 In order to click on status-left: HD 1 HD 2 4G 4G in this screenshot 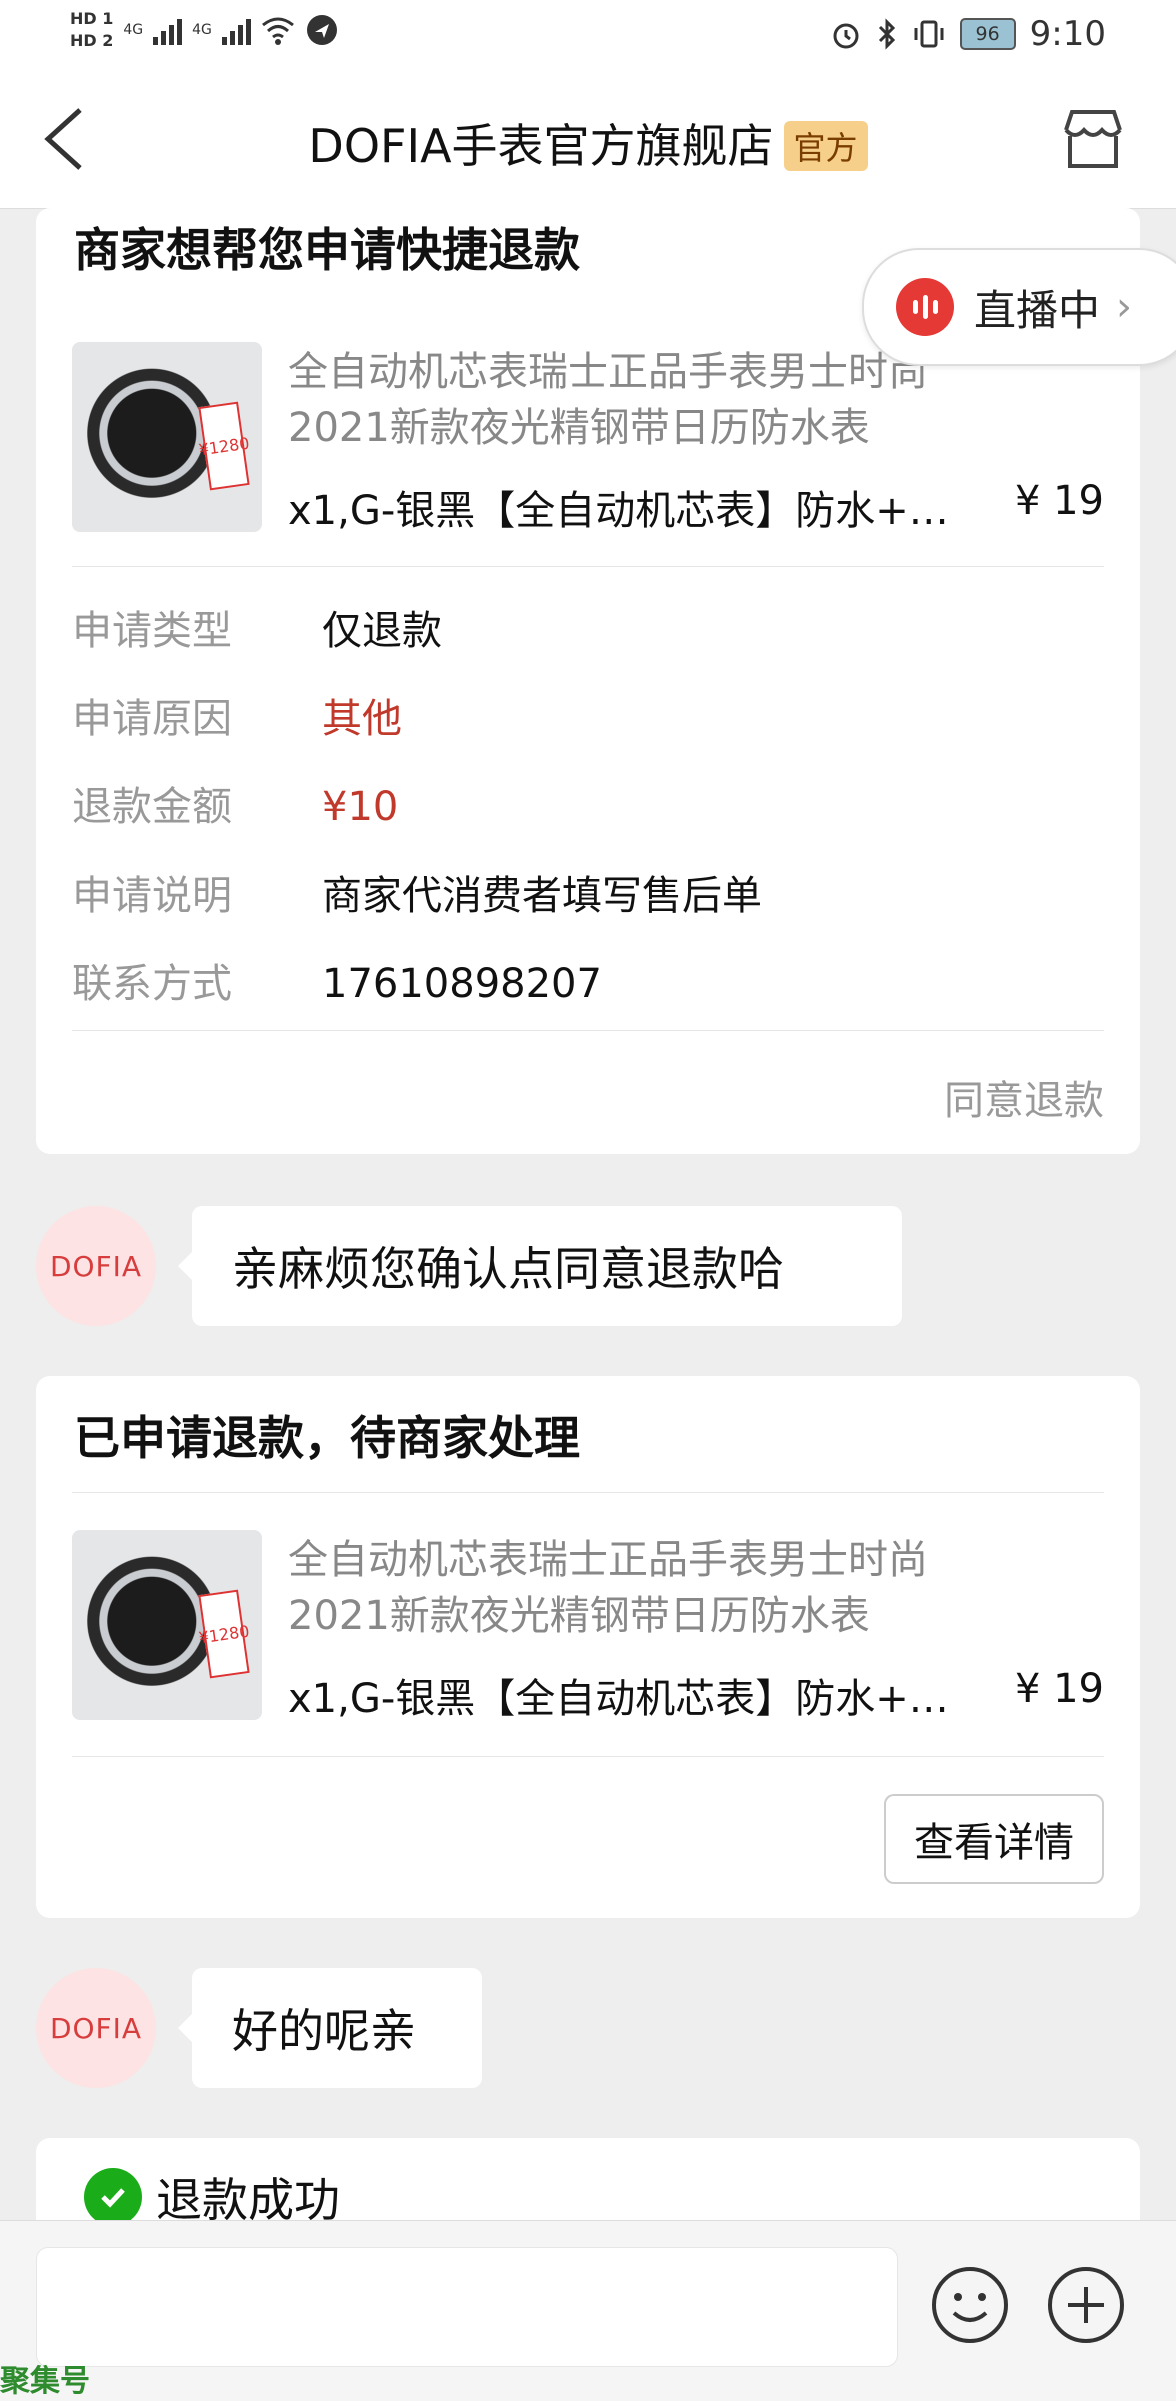, I will do `click(204, 30)`.